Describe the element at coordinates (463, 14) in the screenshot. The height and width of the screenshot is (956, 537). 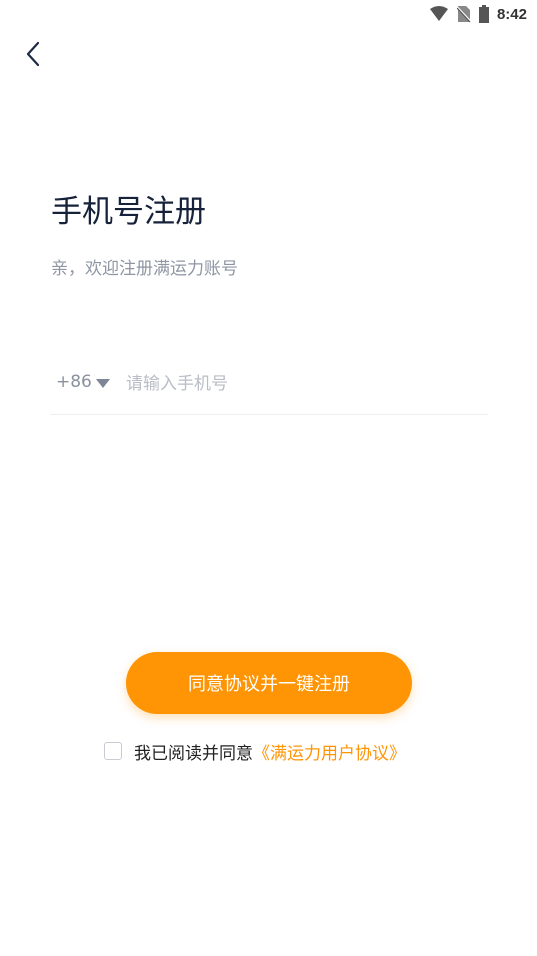
I see `no-sim-icon` at that location.